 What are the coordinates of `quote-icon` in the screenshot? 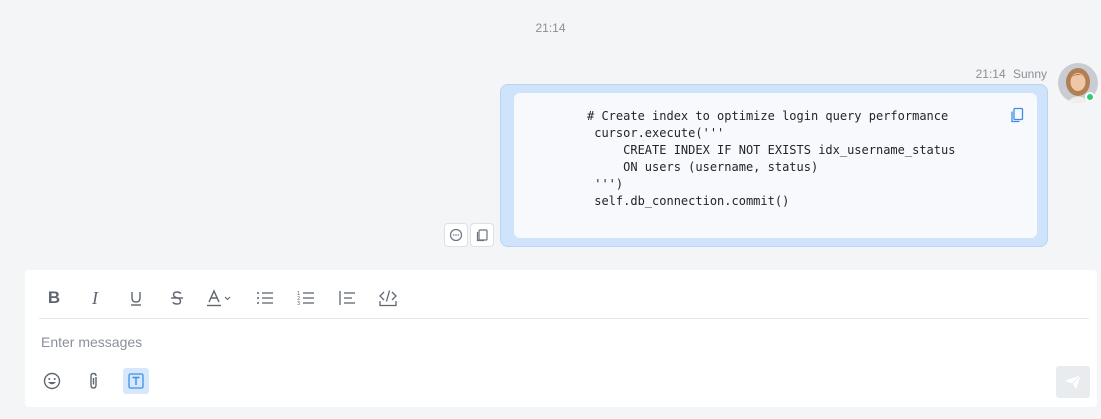 It's located at (347, 298).